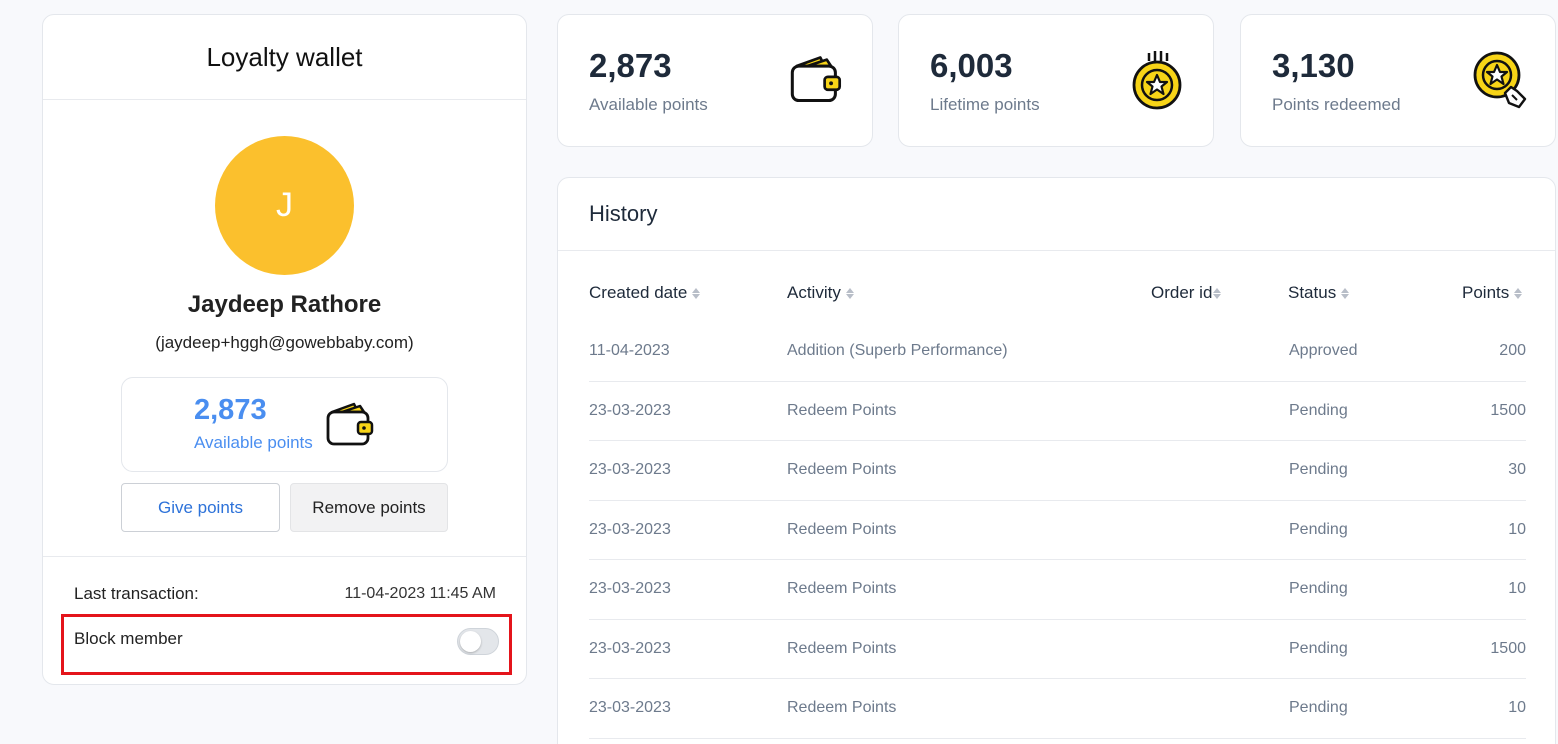  I want to click on cell-points: 200, so click(1512, 350).